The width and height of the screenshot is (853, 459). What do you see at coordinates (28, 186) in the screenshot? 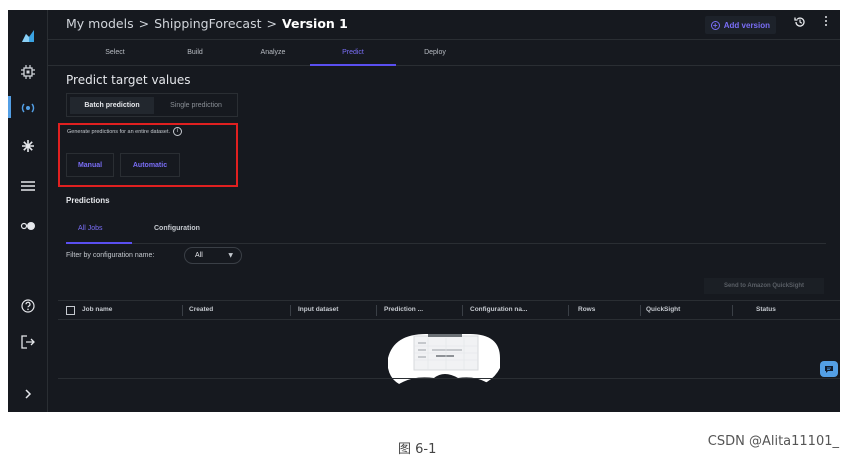
I see `datasets-icon` at bounding box center [28, 186].